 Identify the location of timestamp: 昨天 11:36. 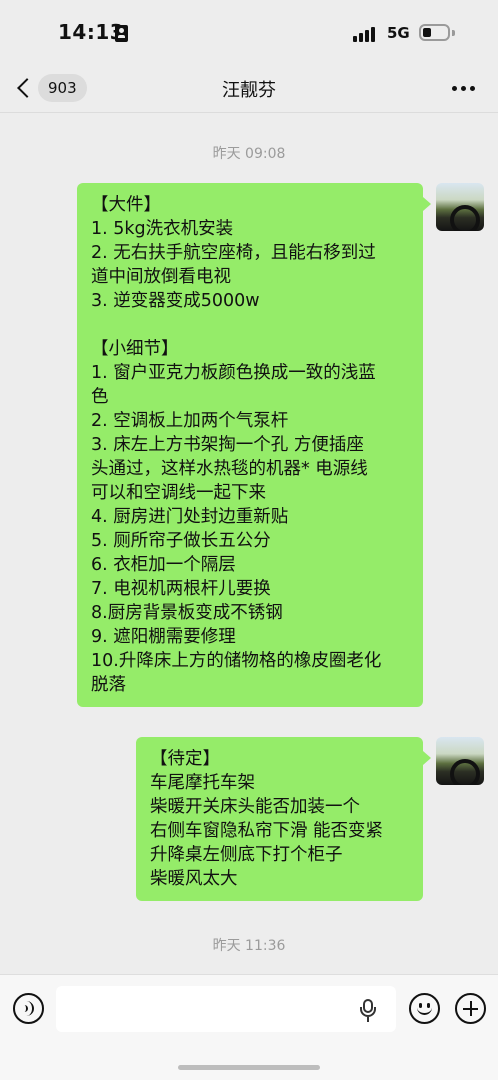
(249, 946).